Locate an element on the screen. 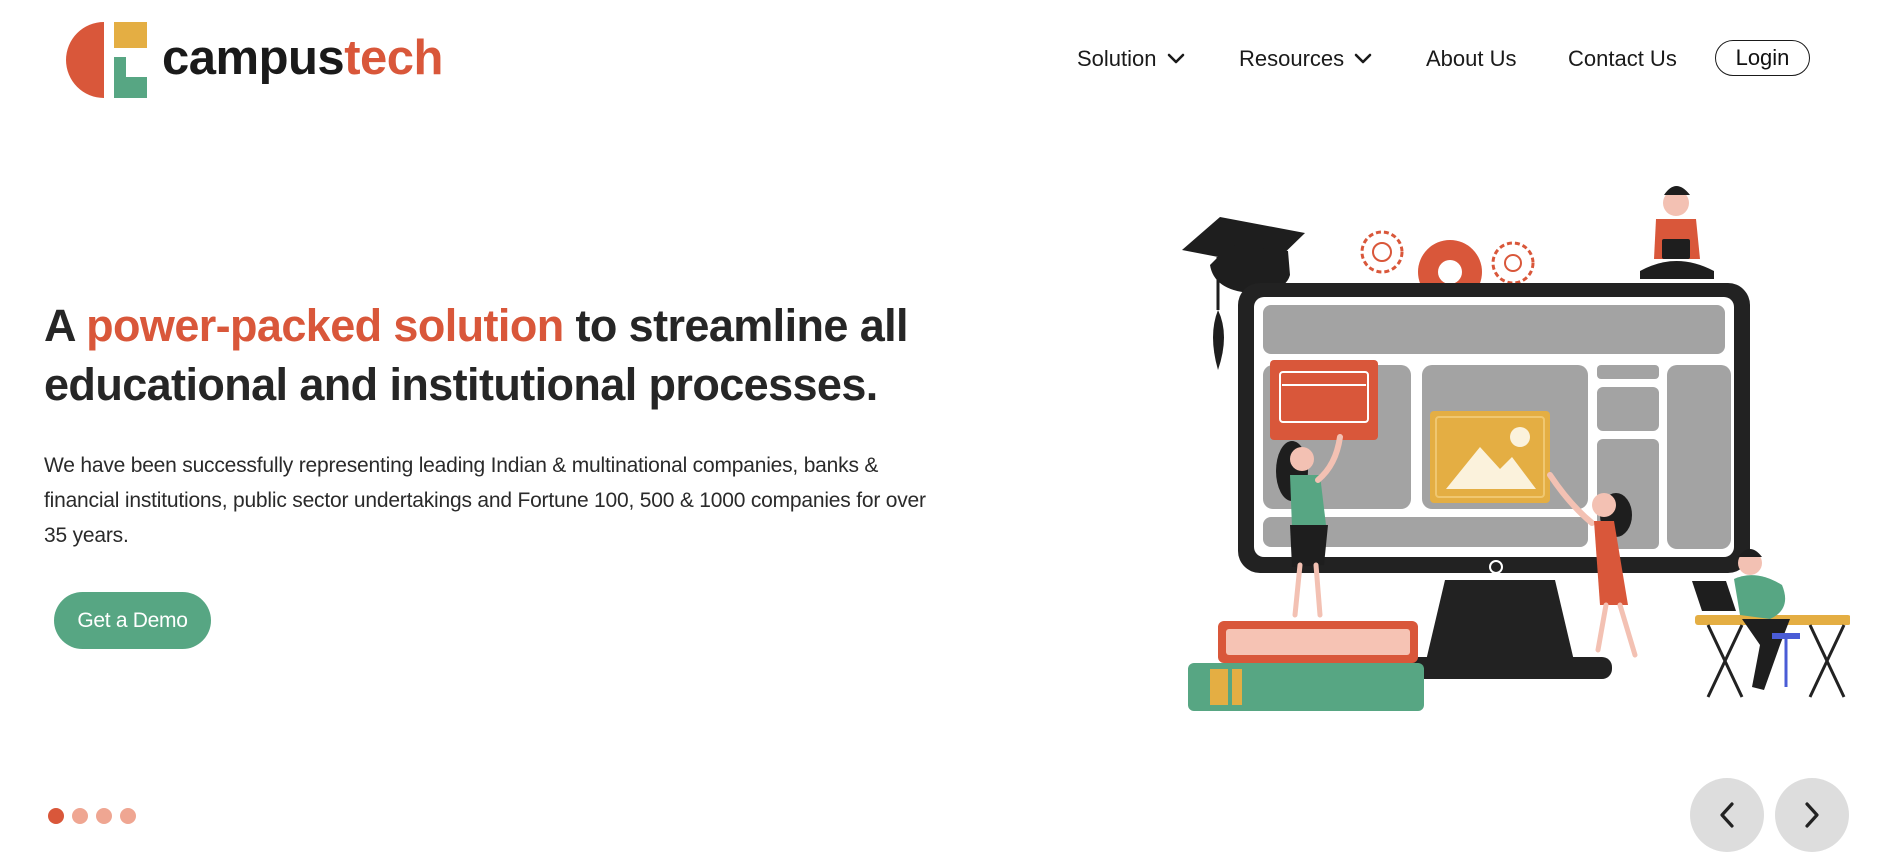 The width and height of the screenshot is (1877, 852). login-button: Login is located at coordinates (1762, 58).